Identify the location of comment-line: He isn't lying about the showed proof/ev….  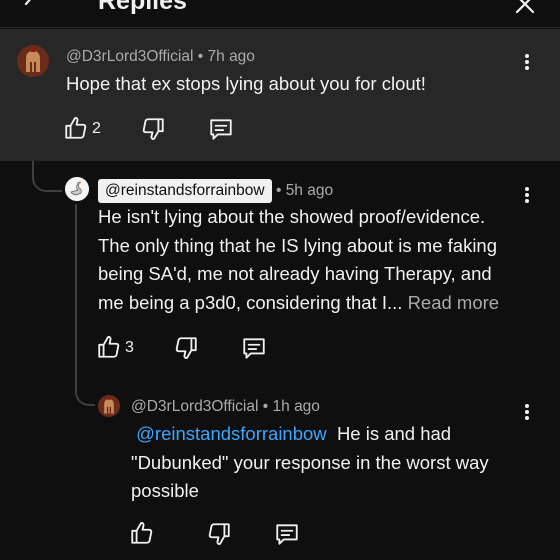
(292, 216).